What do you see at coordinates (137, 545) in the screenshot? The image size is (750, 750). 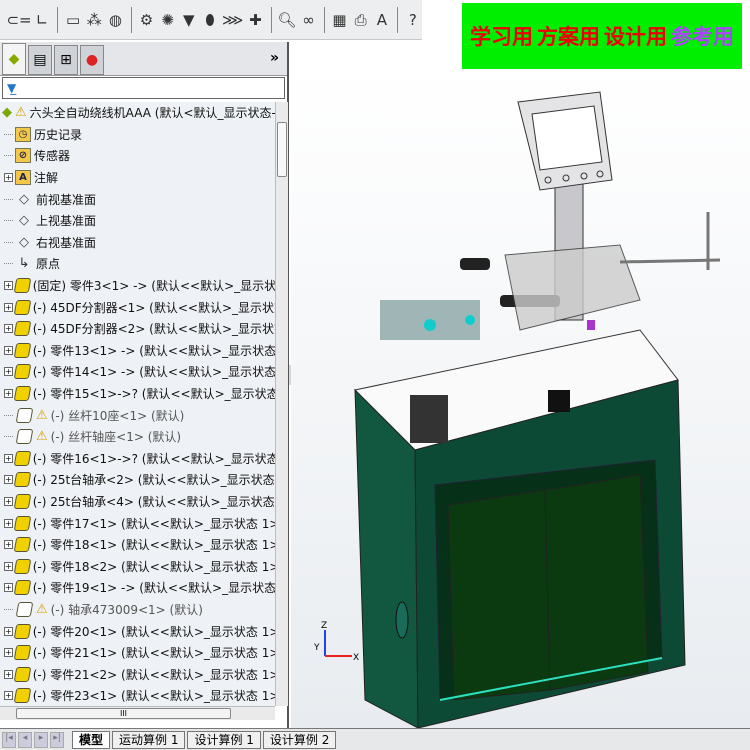 I see `tree-item: + (-) 零件18<1> (默认<<默认>_显示状态 1>)` at bounding box center [137, 545].